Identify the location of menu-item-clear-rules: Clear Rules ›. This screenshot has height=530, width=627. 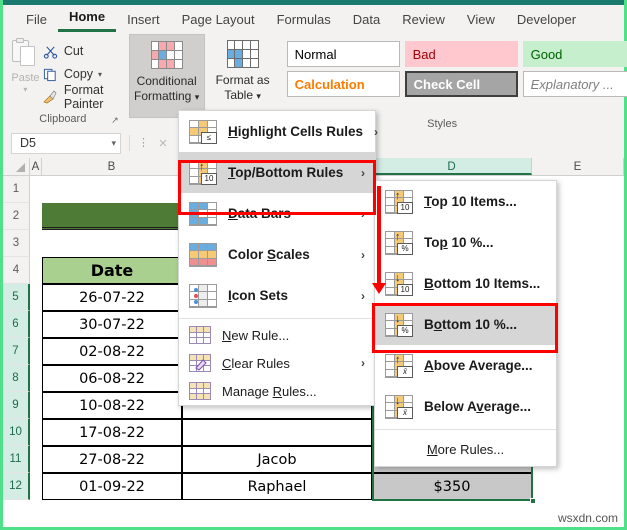
(277, 363).